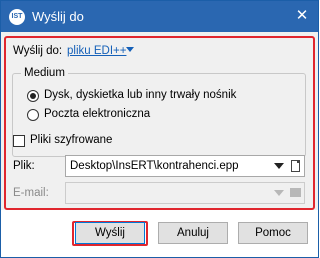 This screenshot has height=258, width=320. What do you see at coordinates (110, 233) in the screenshot?
I see `send-button: Wyślij` at bounding box center [110, 233].